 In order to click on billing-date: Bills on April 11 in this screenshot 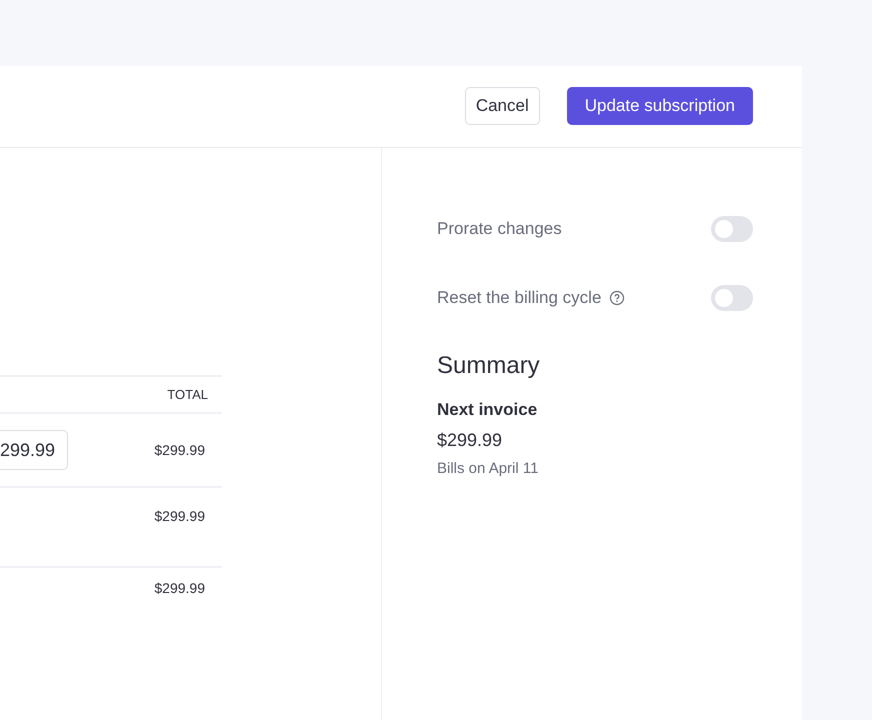, I will do `click(488, 468)`.